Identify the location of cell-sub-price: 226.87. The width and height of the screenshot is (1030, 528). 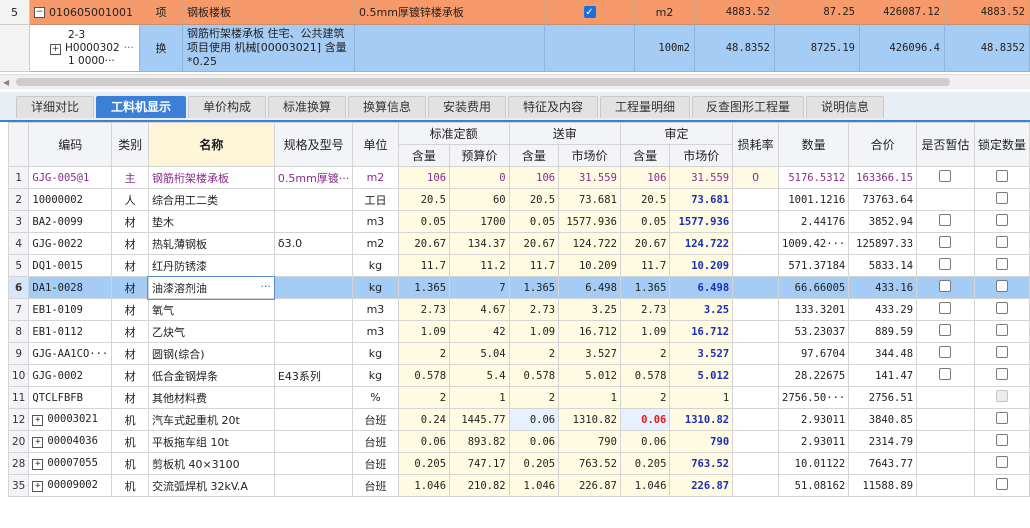
(589, 485).